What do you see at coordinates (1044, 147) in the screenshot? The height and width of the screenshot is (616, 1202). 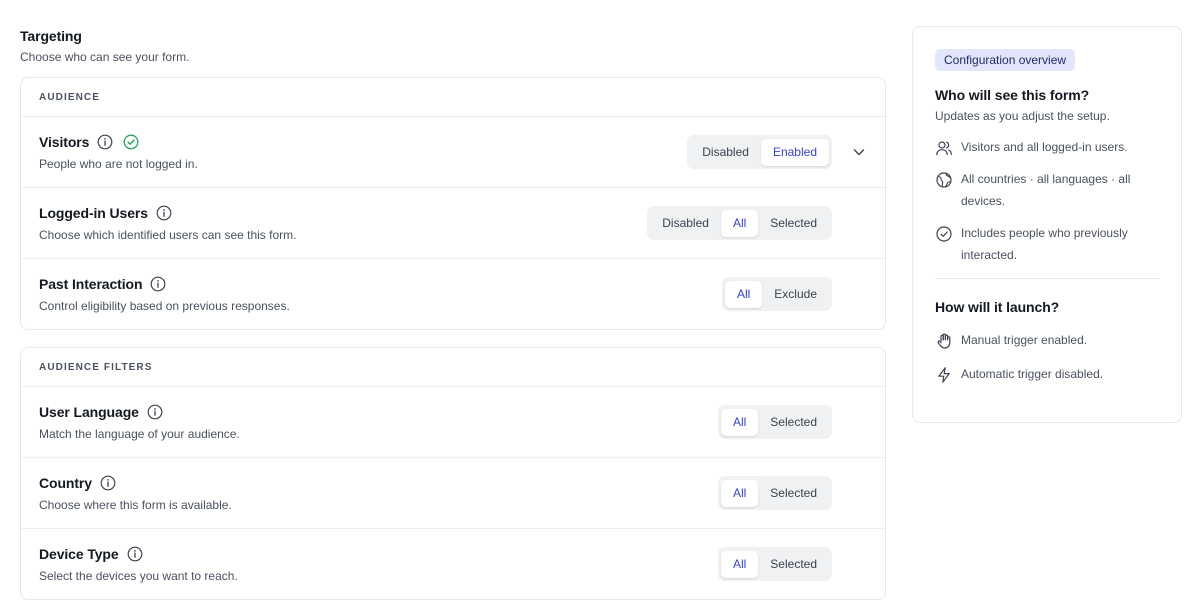 I see `who-item-text: Visitors and all logged-in users.` at bounding box center [1044, 147].